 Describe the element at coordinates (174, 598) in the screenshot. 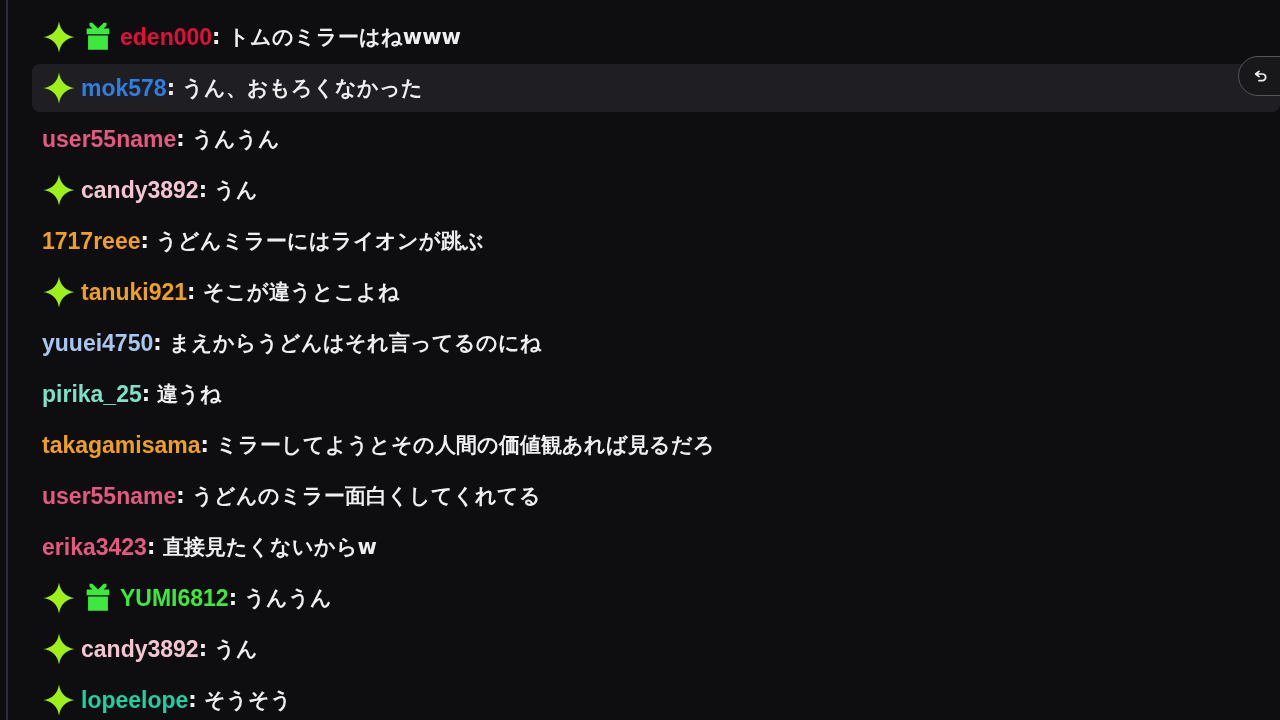

I see `username: YUMI6812` at that location.